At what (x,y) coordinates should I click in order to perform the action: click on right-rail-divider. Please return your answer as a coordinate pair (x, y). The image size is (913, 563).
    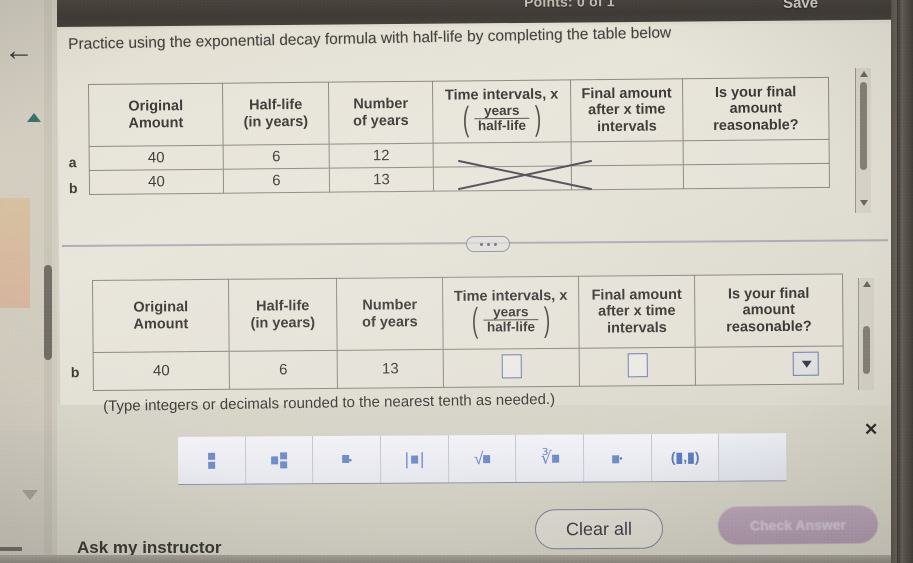
    Looking at the image, I should click on (900, 281).